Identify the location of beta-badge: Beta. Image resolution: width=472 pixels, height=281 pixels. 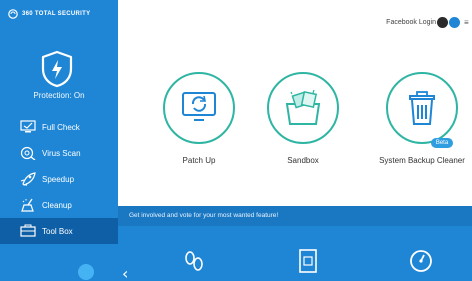
(442, 143).